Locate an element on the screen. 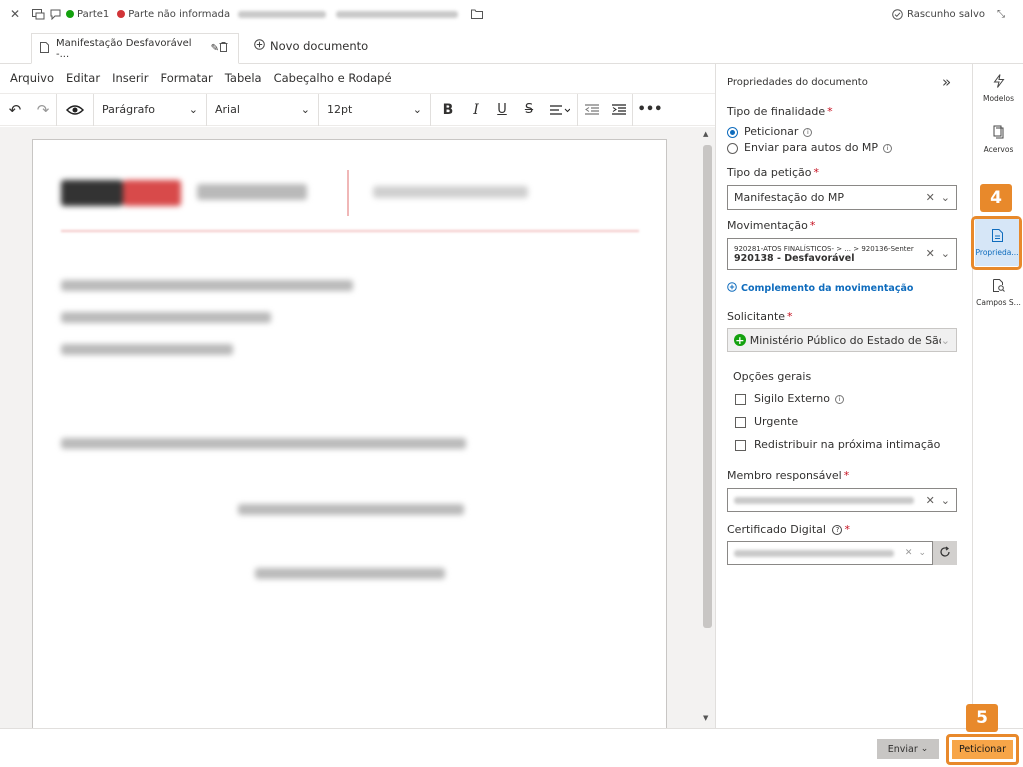 This screenshot has height=767, width=1023. new-document-button: Novo documento is located at coordinates (311, 46).